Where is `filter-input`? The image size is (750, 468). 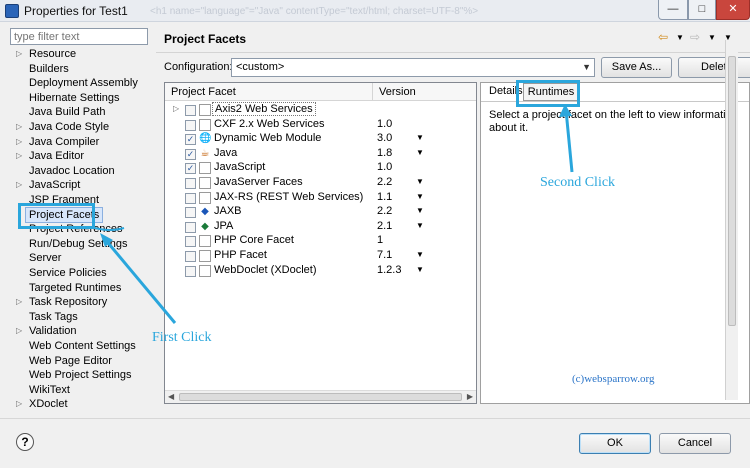 filter-input is located at coordinates (79, 36).